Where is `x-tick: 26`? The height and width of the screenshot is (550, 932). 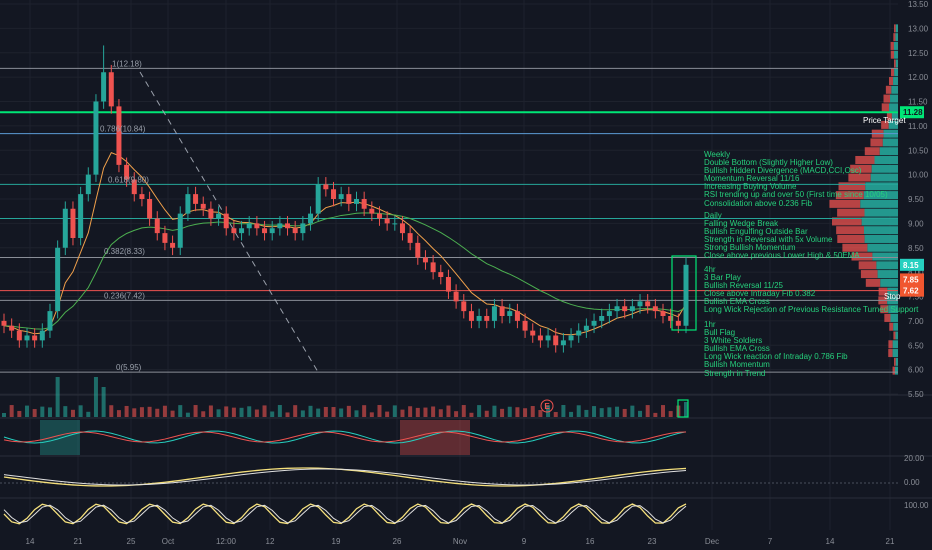
x-tick: 26 is located at coordinates (397, 541).